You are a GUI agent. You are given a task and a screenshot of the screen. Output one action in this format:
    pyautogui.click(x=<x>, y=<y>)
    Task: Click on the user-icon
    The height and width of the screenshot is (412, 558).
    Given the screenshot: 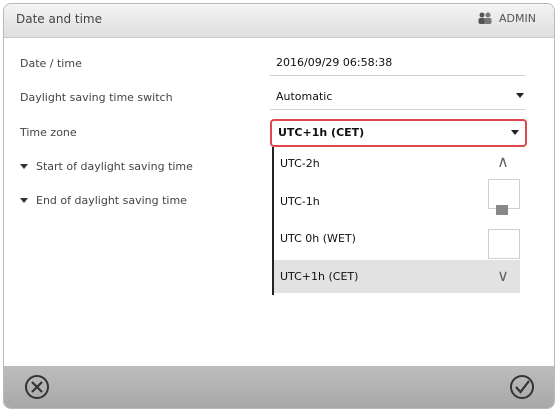 What is the action you would take?
    pyautogui.click(x=485, y=18)
    